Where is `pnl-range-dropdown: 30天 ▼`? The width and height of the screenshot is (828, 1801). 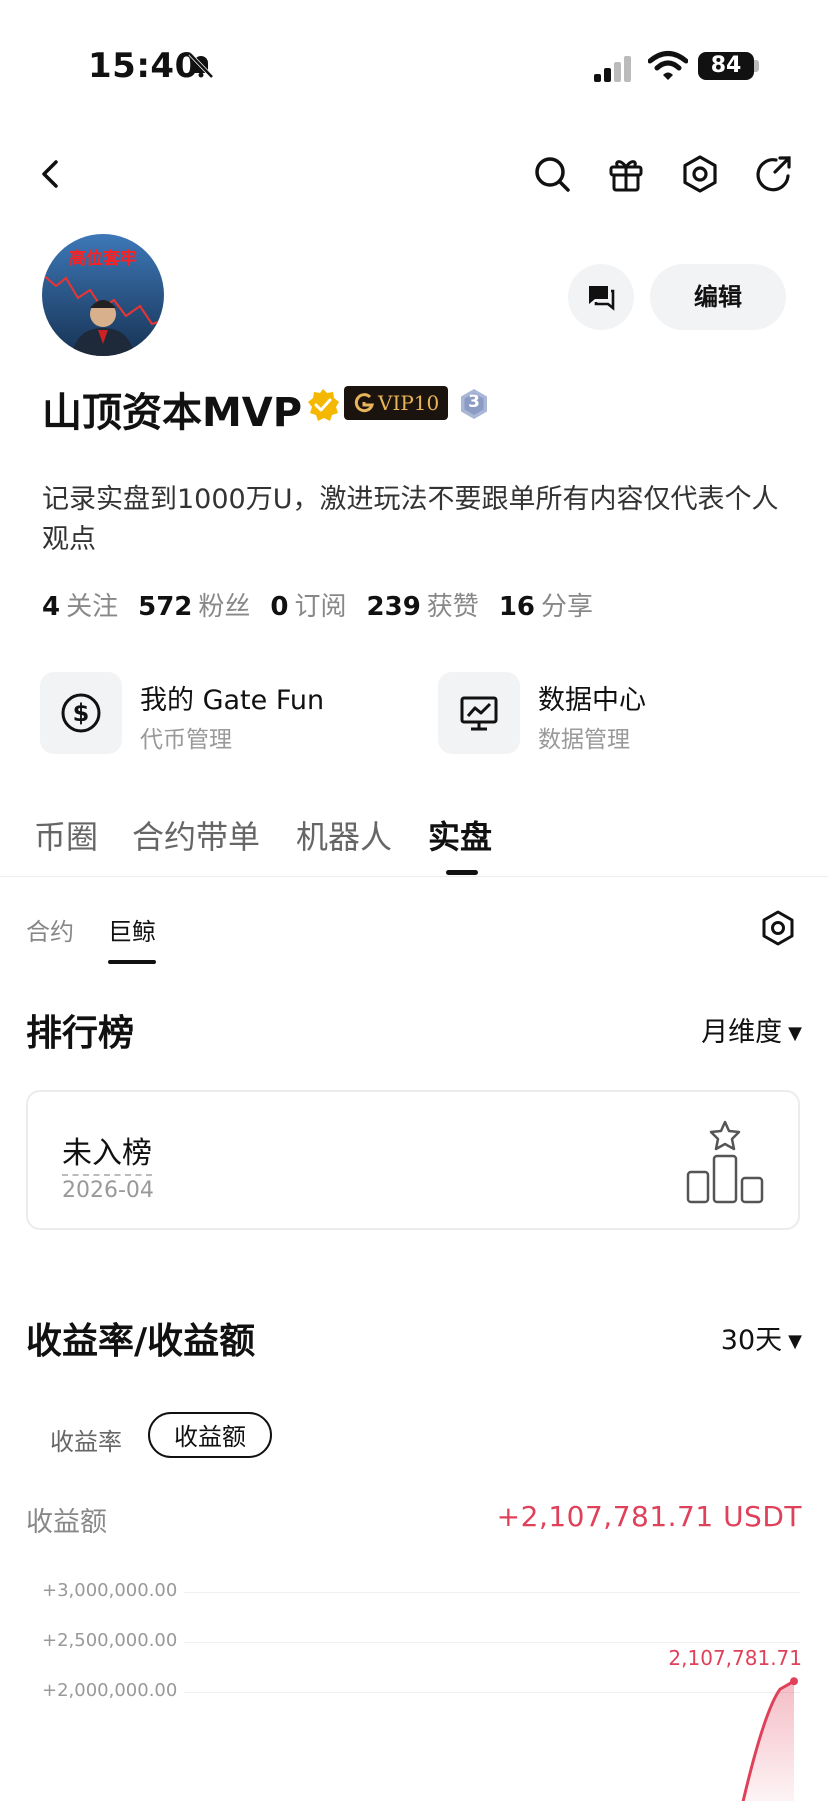
pnl-range-dropdown: 30天 ▼ is located at coordinates (761, 1337).